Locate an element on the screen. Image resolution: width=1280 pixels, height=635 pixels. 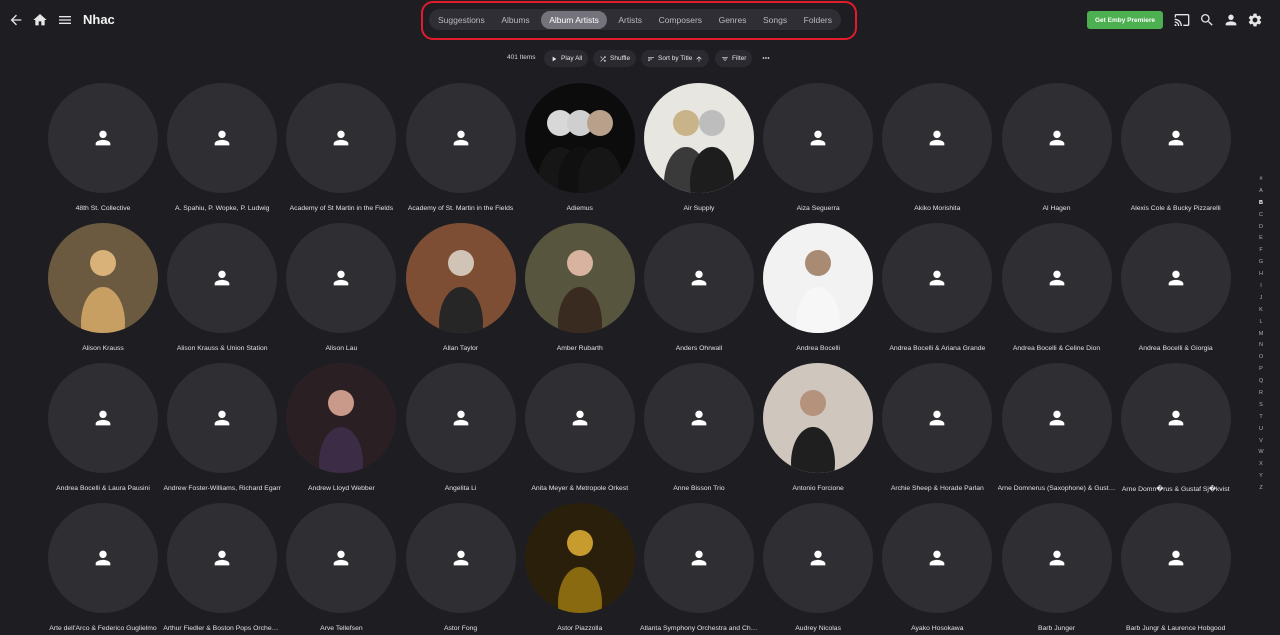
artist-card: Anita Meyer & Metropole Orkest is located at coordinates (579, 427).